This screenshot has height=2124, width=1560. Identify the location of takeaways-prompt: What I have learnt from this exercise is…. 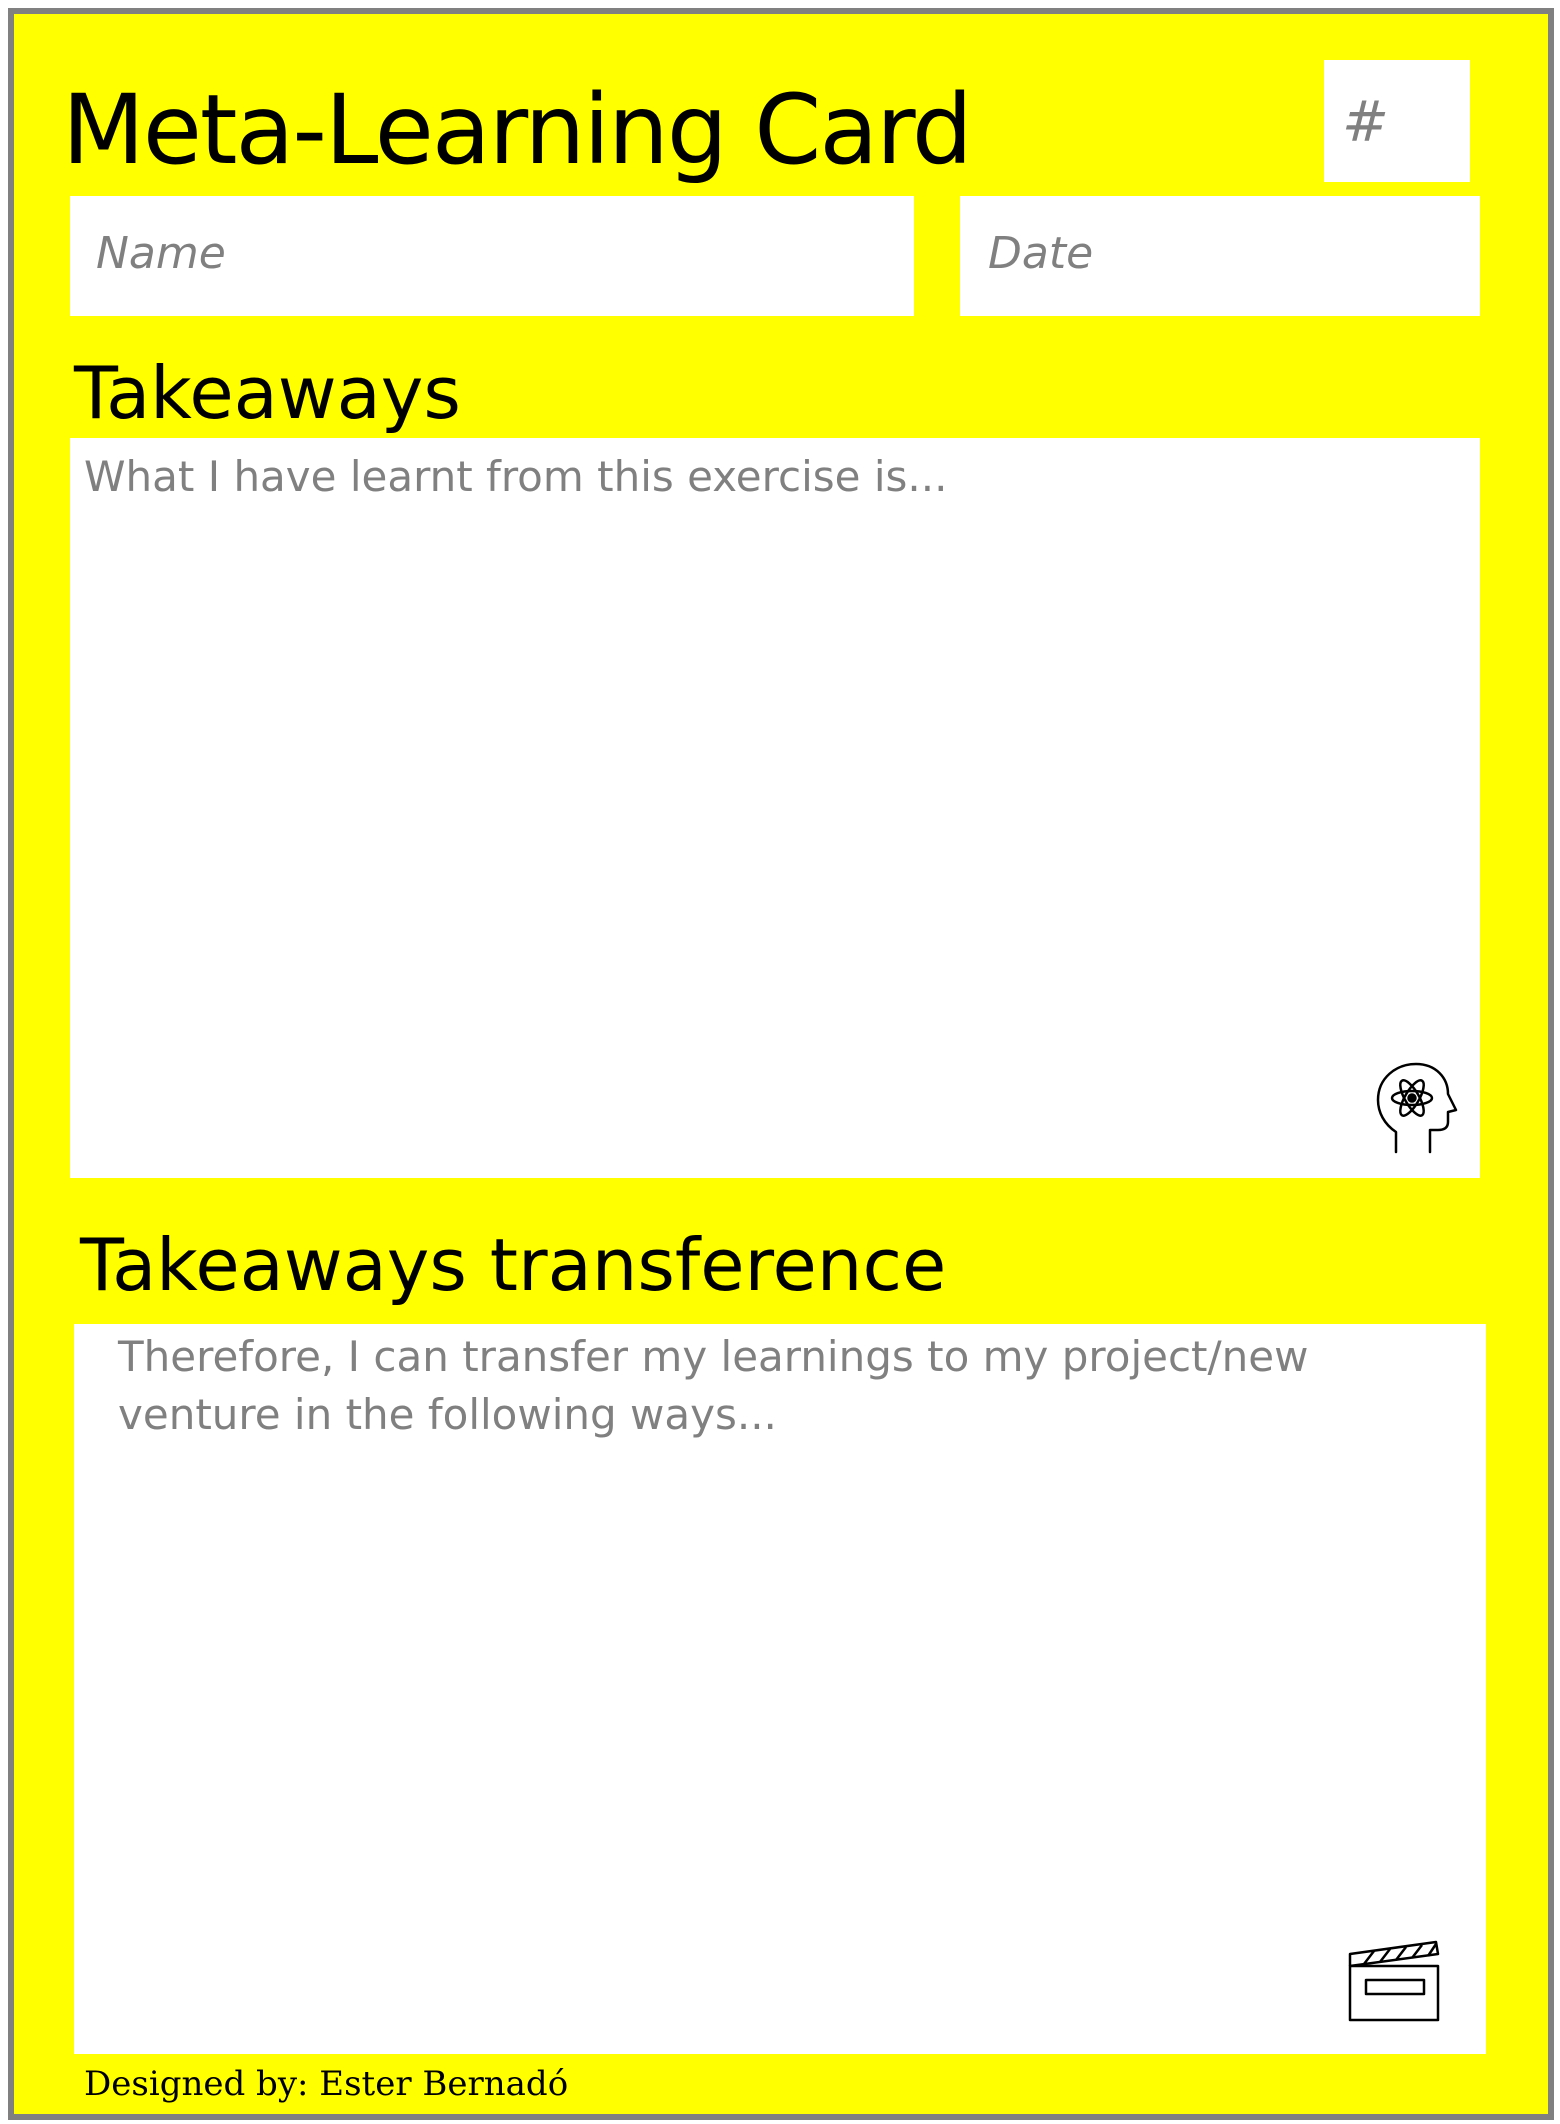
(516, 476).